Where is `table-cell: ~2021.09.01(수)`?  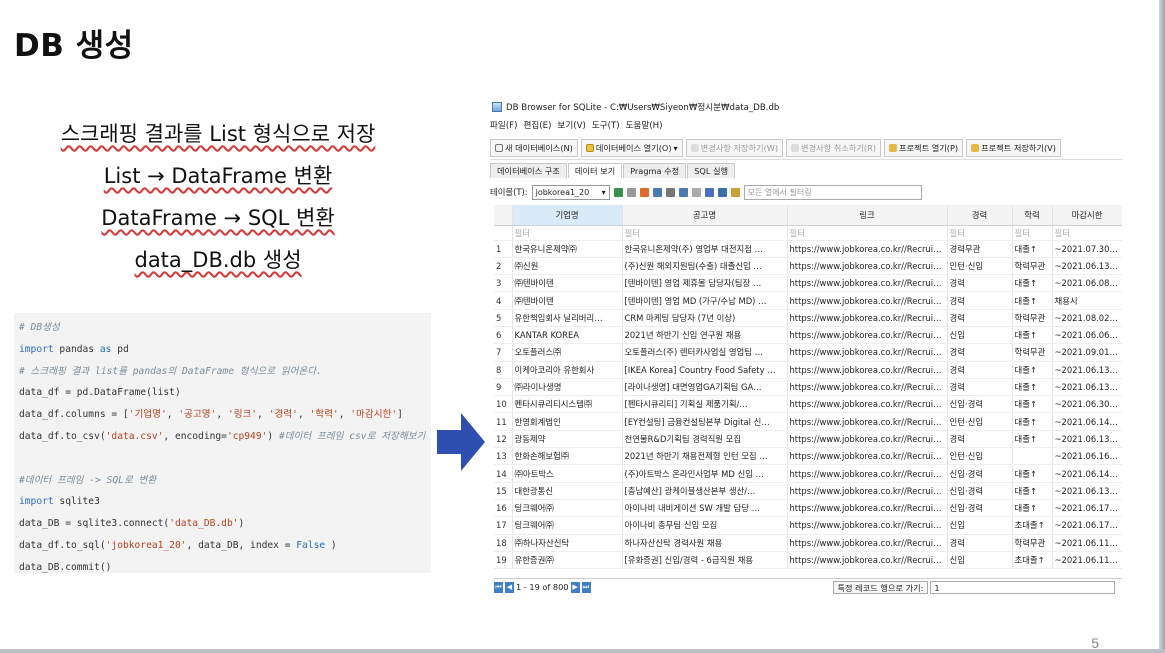
table-cell: ~2021.09.01(수) is located at coordinates (1087, 352).